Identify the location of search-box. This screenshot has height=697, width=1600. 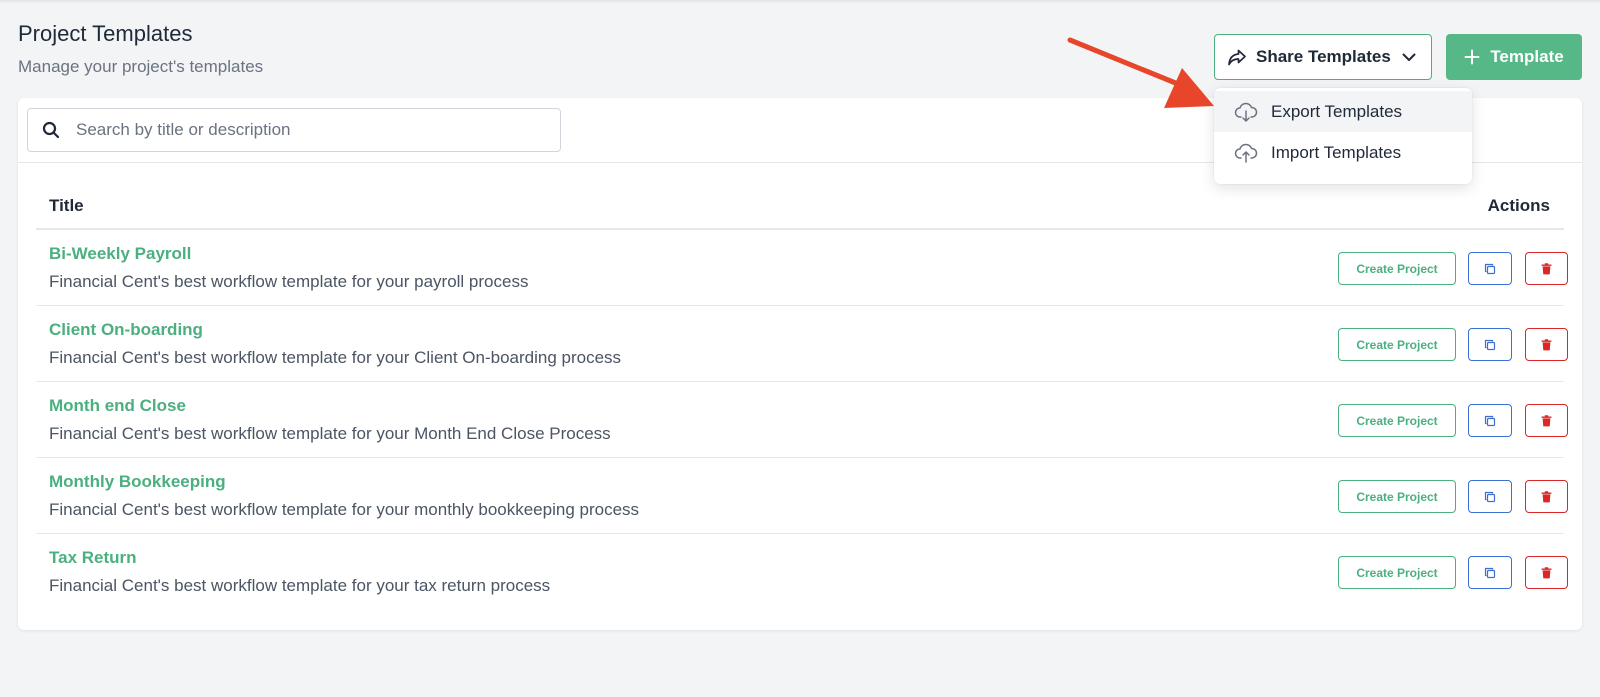
(294, 130).